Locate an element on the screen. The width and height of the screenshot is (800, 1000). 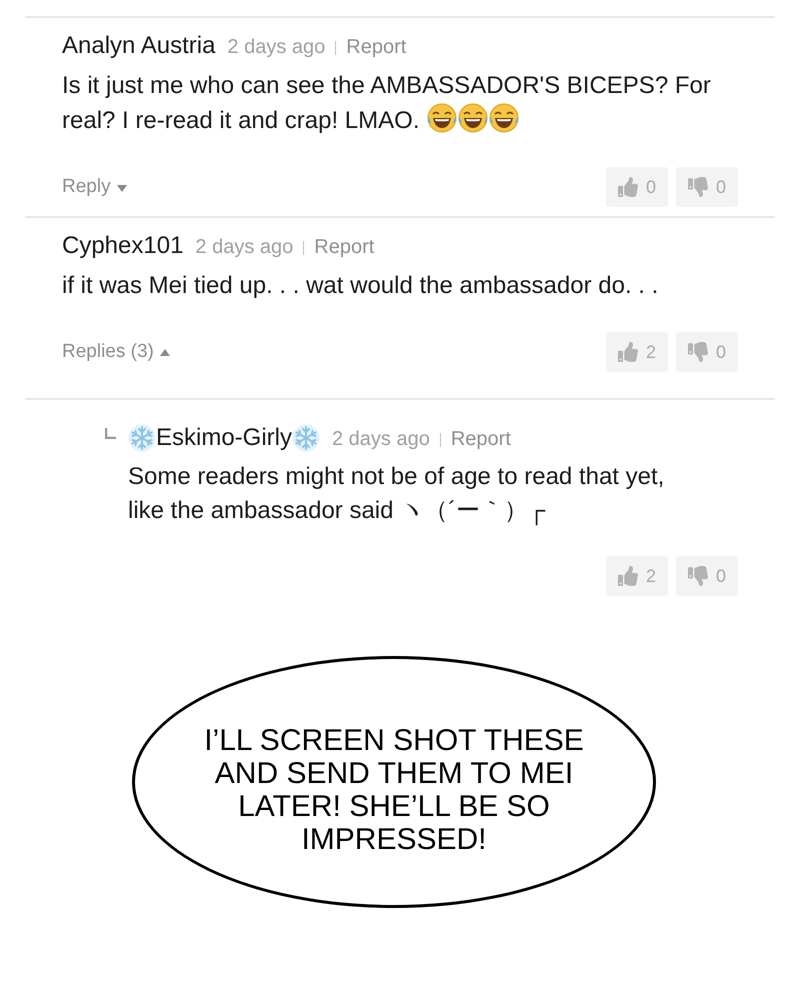
comment-text: if it was Mei tied up. . . wat would the ambassador do. . . is located at coordinates (360, 285).